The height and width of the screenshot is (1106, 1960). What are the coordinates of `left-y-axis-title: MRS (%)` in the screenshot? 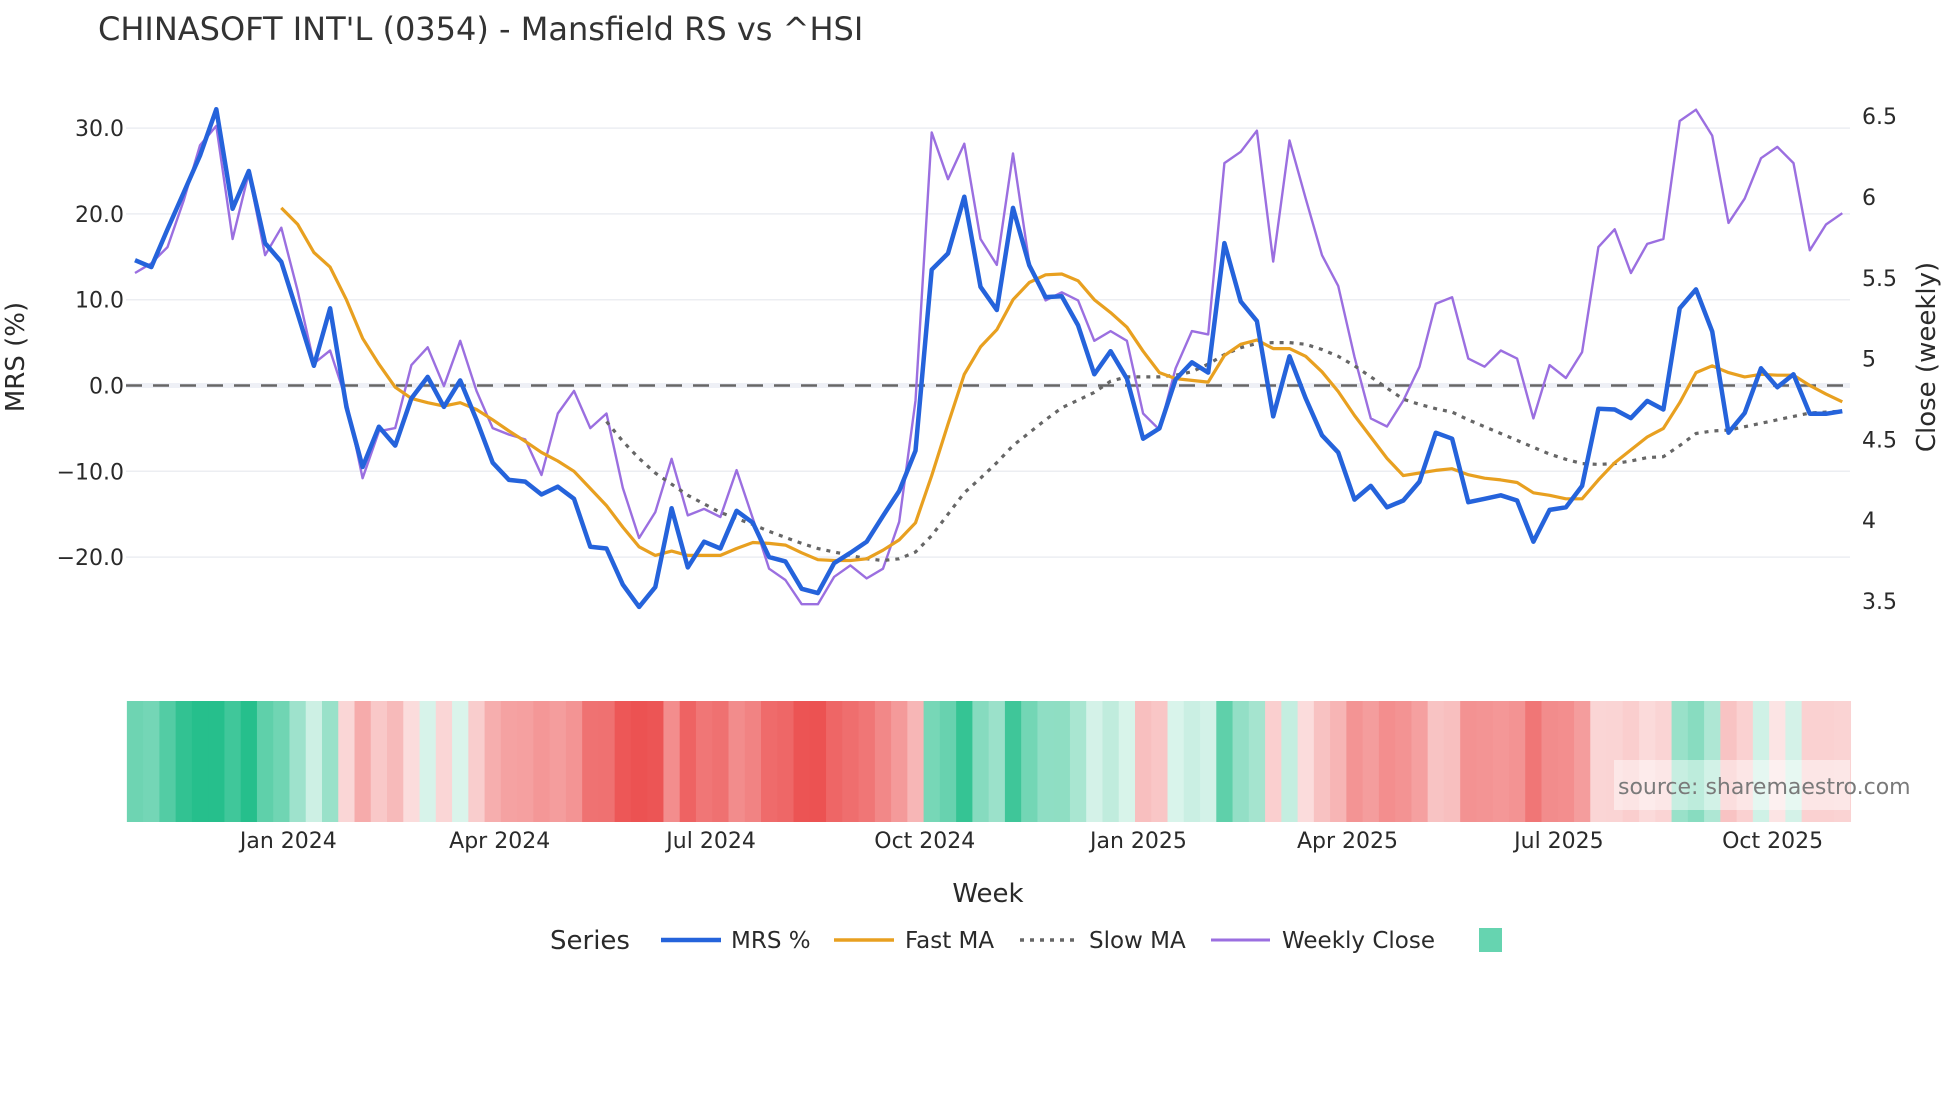 It's located at (16, 357).